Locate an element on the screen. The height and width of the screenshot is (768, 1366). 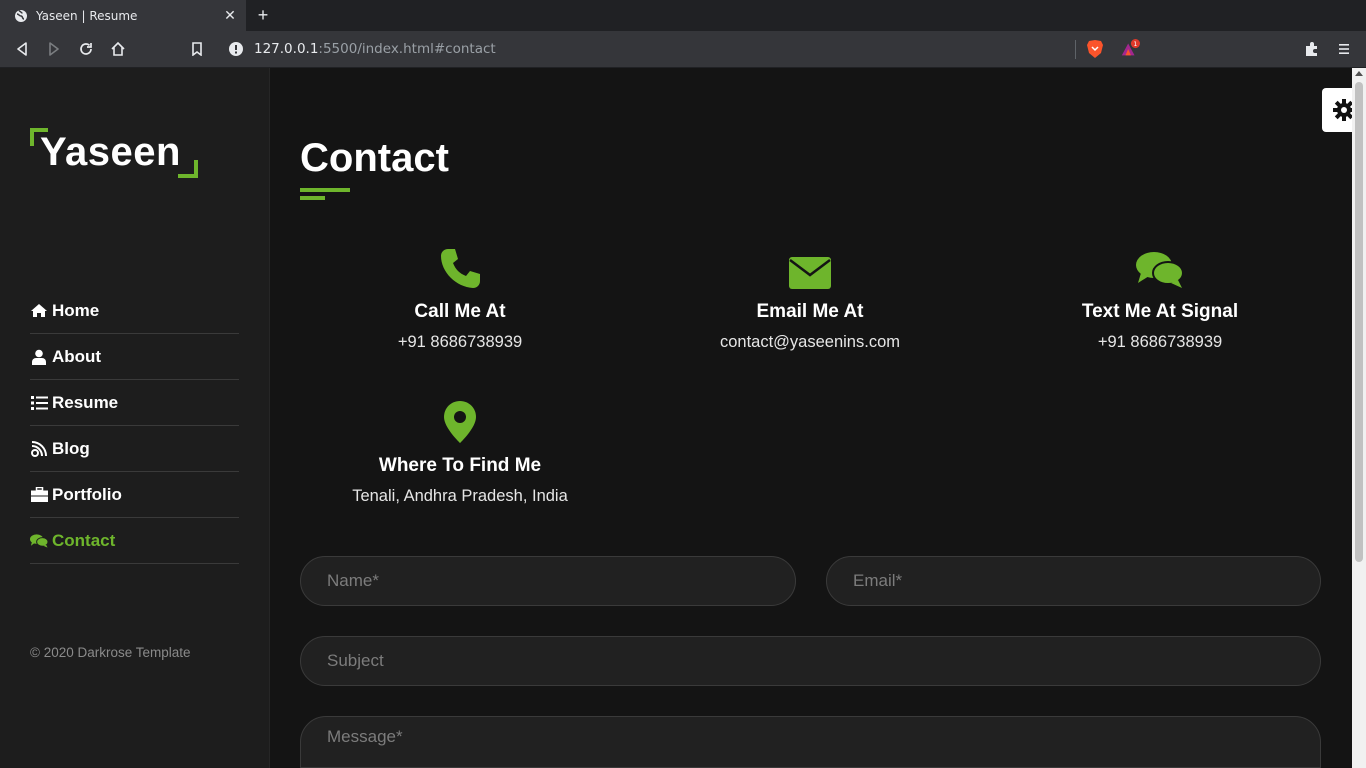
contact-info-heading: Where To Find Me is located at coordinates (460, 465).